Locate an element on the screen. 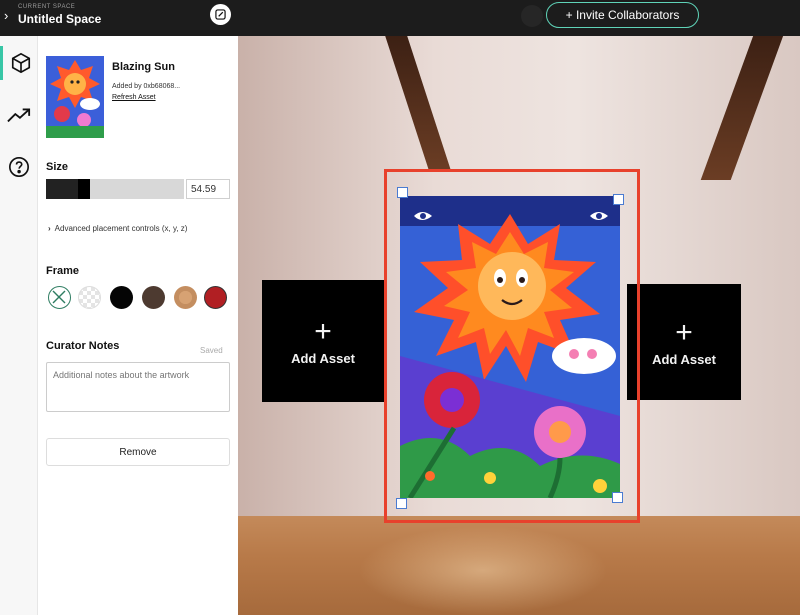 This screenshot has width=800, height=615. frame-clear-swatch is located at coordinates (89, 297).